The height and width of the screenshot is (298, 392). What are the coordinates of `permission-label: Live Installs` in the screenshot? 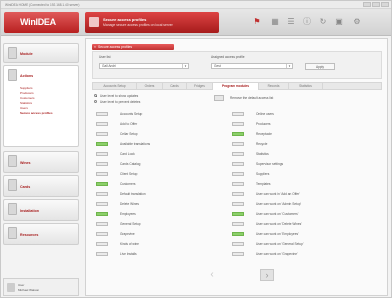 It's located at (128, 254).